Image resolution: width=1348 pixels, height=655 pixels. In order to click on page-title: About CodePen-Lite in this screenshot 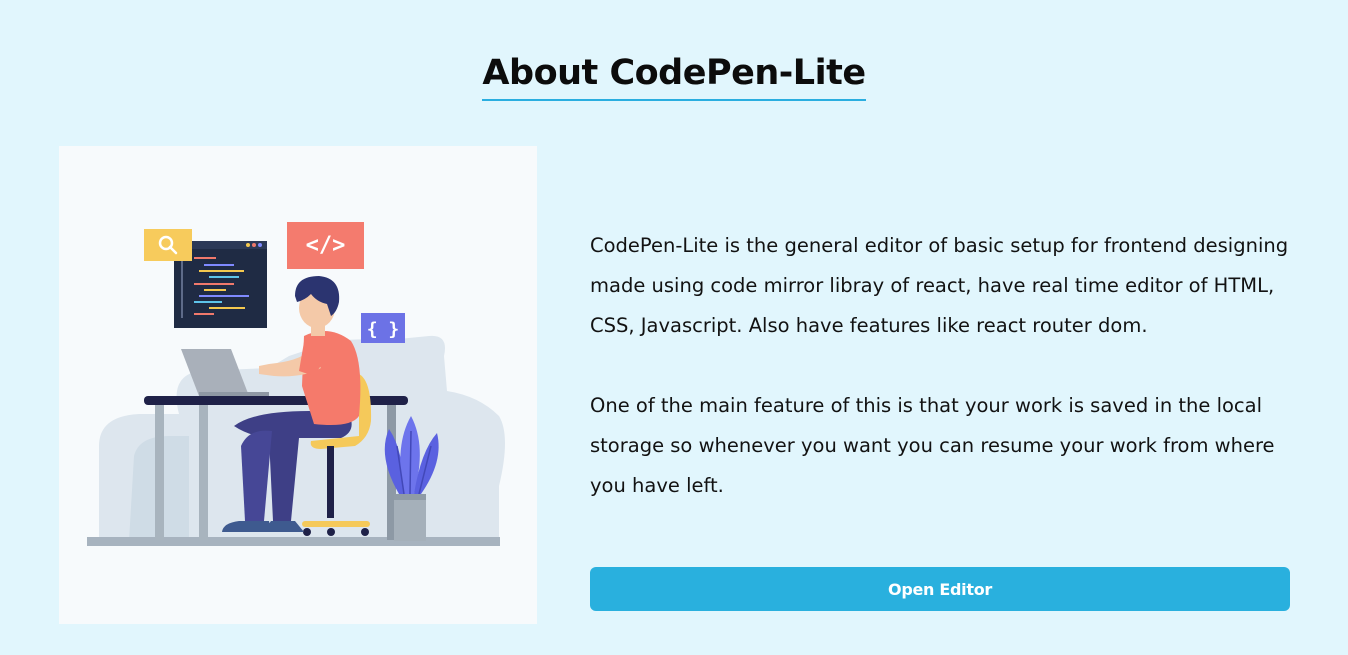, I will do `click(674, 76)`.